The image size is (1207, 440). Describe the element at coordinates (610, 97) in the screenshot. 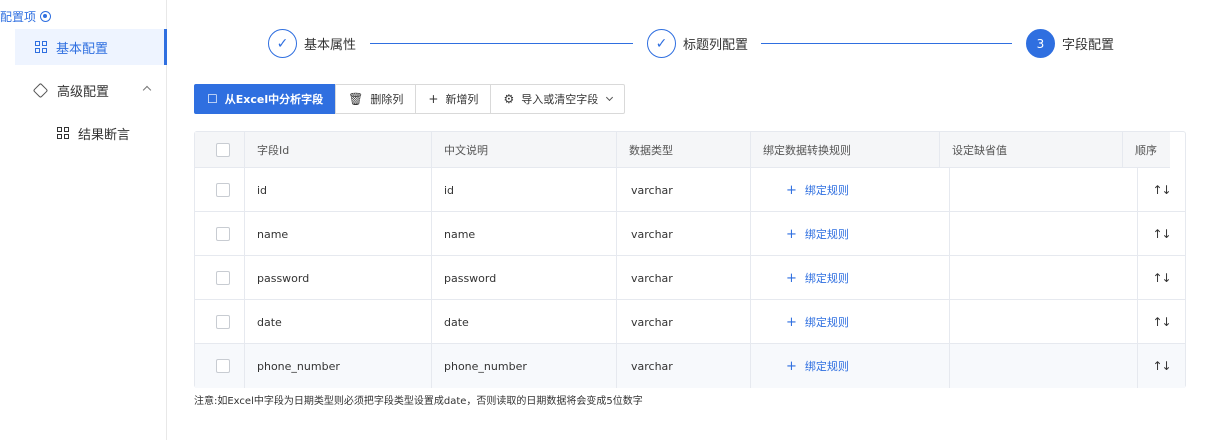

I see `chevron-down-icon` at that location.